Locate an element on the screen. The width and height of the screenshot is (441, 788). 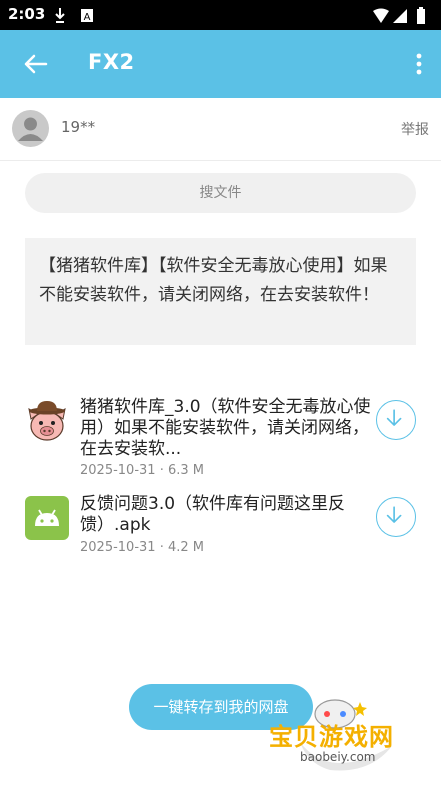
pig-icon is located at coordinates (47, 421).